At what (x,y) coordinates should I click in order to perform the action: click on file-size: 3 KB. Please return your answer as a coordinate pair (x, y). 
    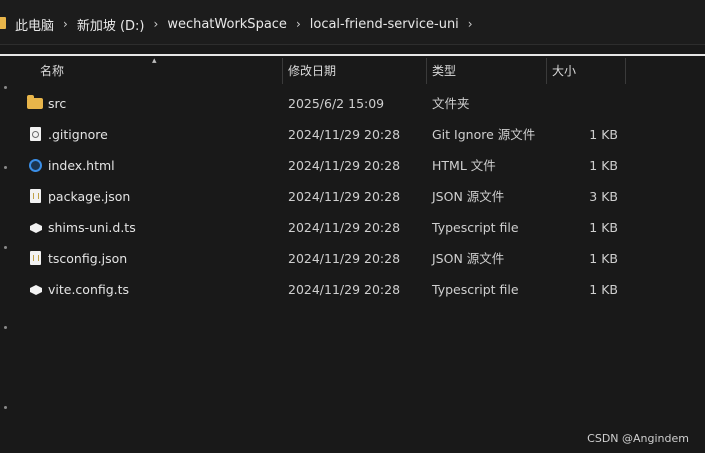
    Looking at the image, I should click on (603, 196).